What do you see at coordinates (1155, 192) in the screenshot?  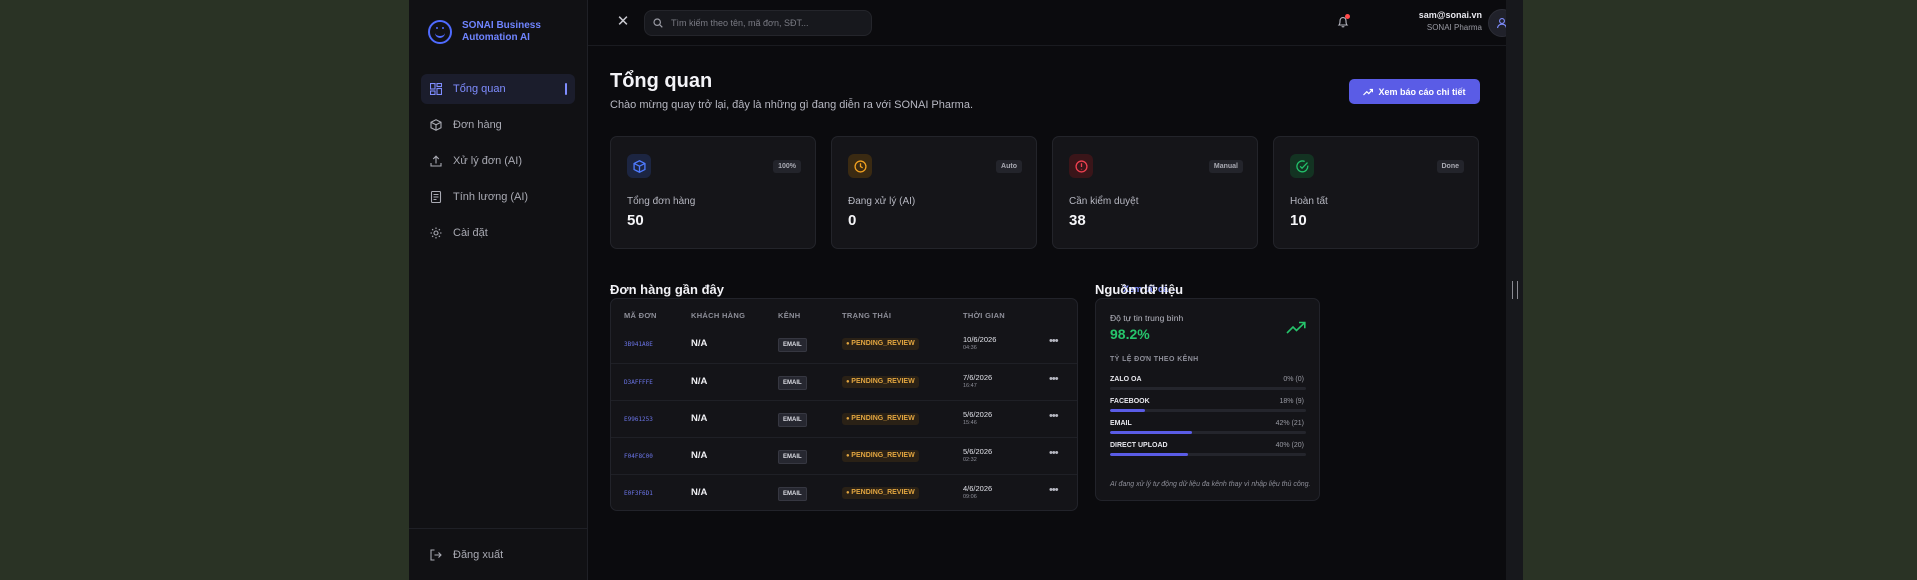 I see `stat-card-needs-review: Manual Cần kiểm duyệt 38` at bounding box center [1155, 192].